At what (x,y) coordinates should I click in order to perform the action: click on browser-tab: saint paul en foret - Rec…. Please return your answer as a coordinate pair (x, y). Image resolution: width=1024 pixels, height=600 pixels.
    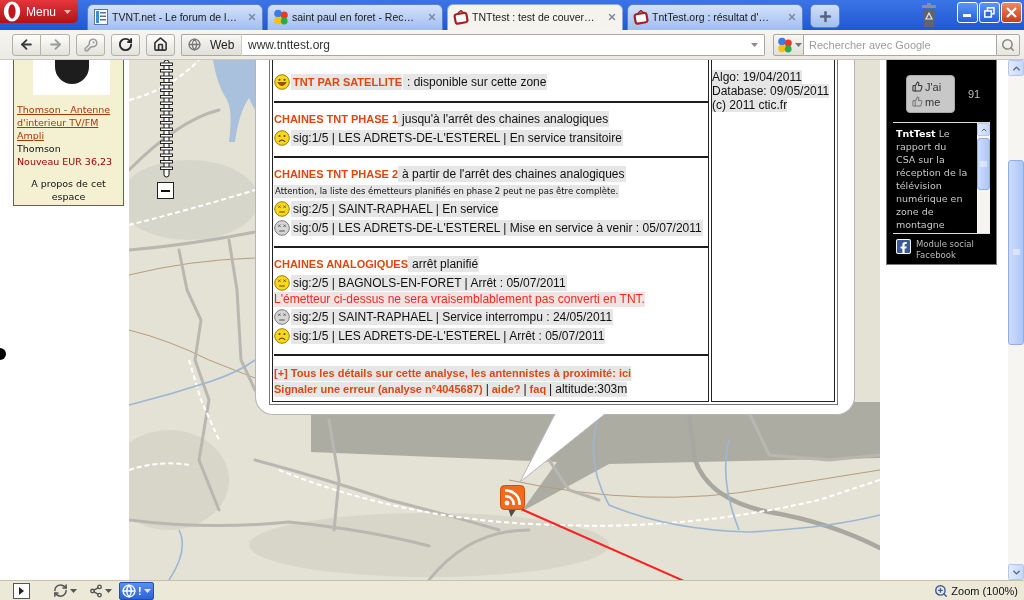
    Looking at the image, I should click on (355, 17).